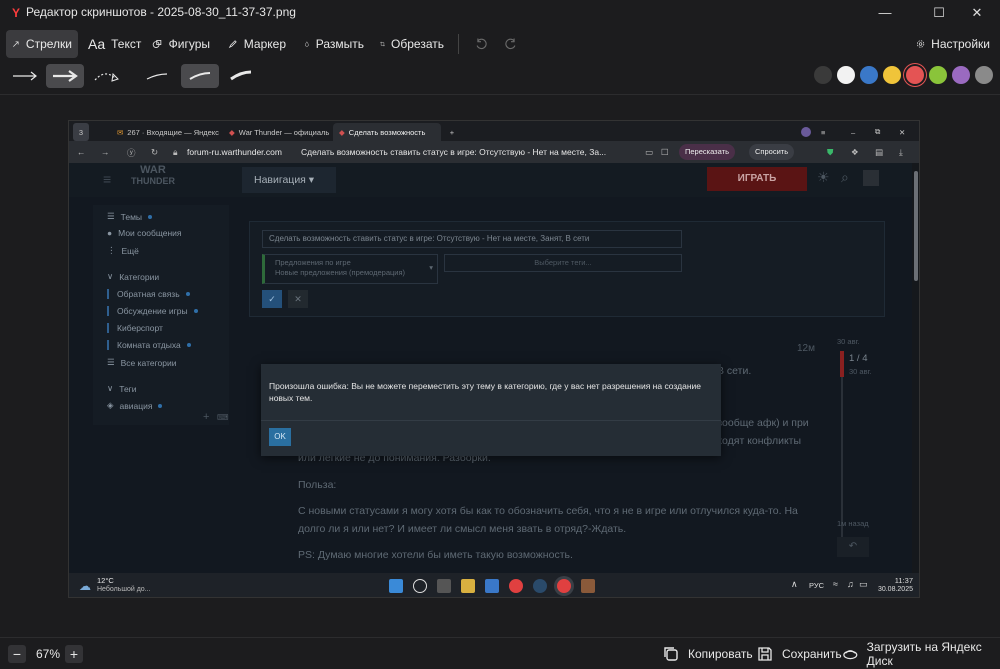 The width and height of the screenshot is (1000, 669). What do you see at coordinates (112, 44) in the screenshot?
I see `text-tool-button: Aa Текст` at bounding box center [112, 44].